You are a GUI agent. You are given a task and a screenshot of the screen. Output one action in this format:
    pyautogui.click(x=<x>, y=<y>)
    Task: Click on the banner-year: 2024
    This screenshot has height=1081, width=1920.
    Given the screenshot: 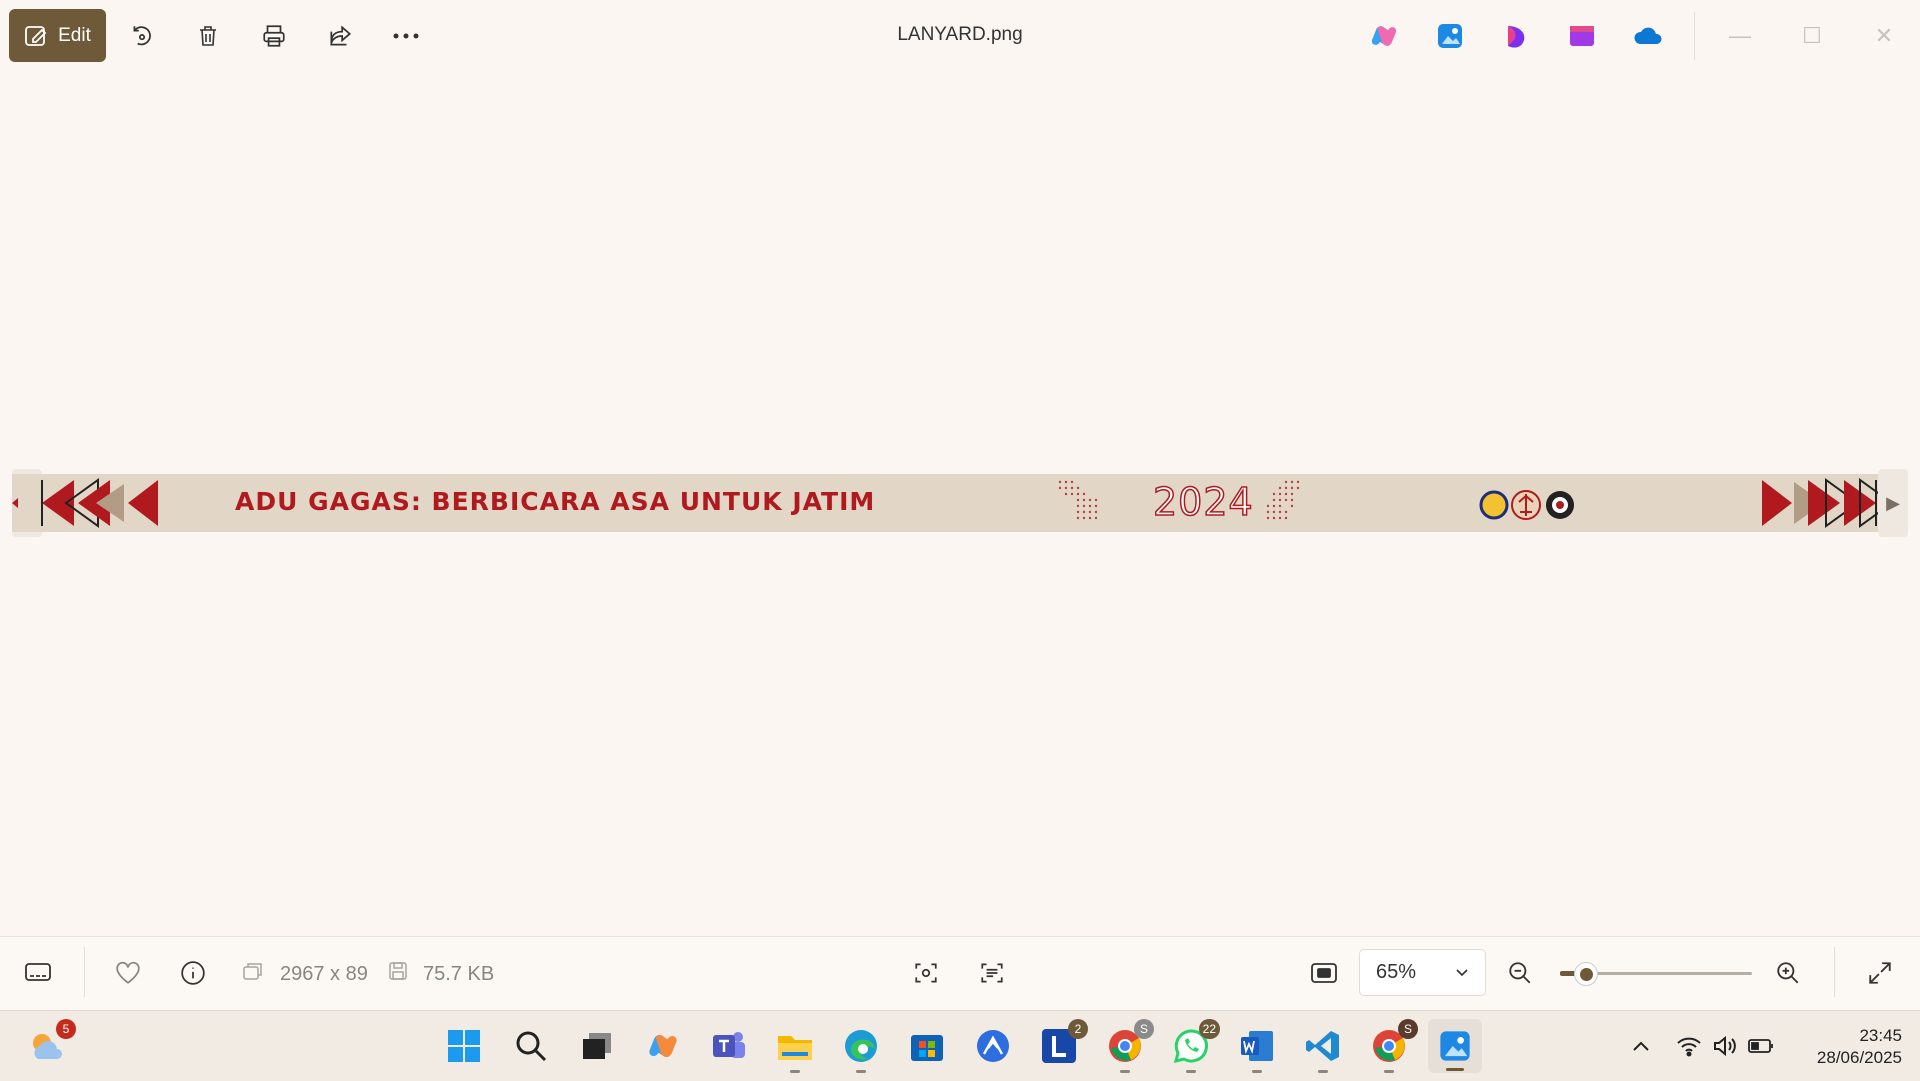 What is the action you would take?
    pyautogui.click(x=1203, y=502)
    